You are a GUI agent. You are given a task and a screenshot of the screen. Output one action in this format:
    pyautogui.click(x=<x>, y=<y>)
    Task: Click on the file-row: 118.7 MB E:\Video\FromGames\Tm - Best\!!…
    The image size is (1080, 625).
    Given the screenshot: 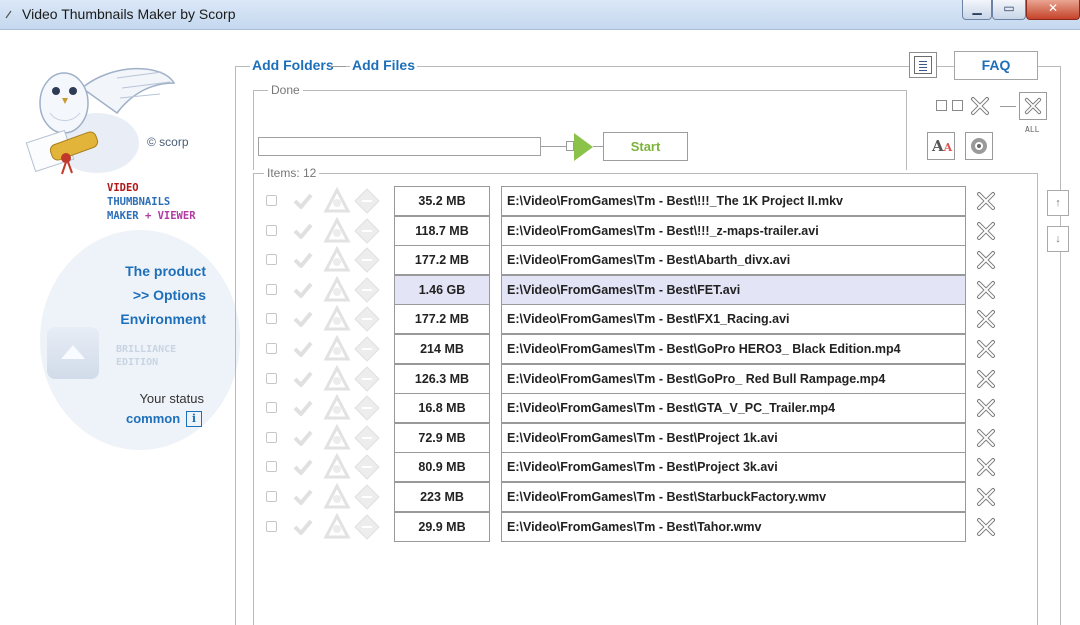 What is the action you would take?
    pyautogui.click(x=632, y=230)
    